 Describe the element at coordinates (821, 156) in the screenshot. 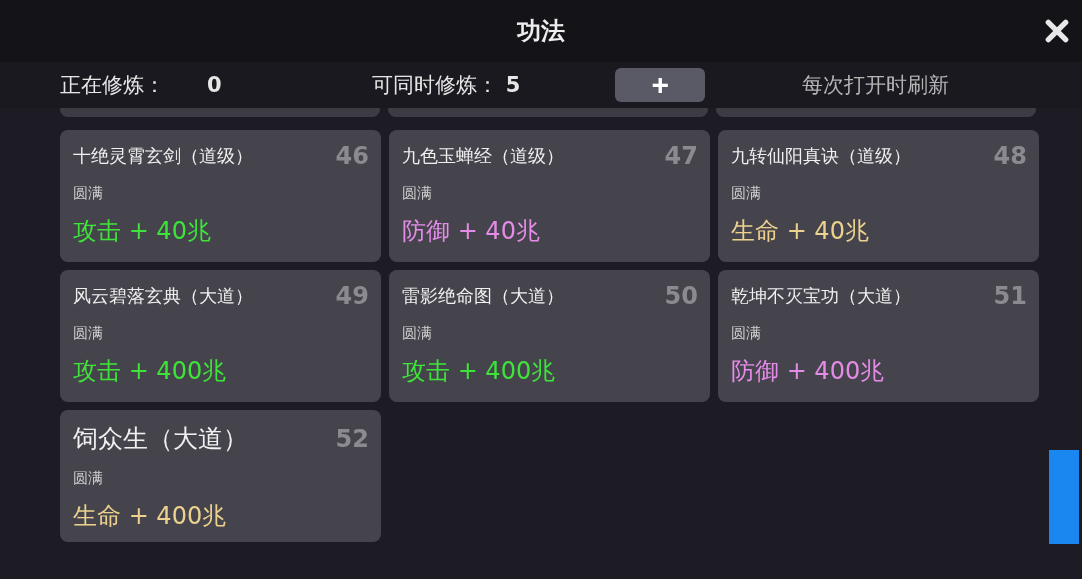

I see `skill-name: 九转仙阳真诀（道级）` at that location.